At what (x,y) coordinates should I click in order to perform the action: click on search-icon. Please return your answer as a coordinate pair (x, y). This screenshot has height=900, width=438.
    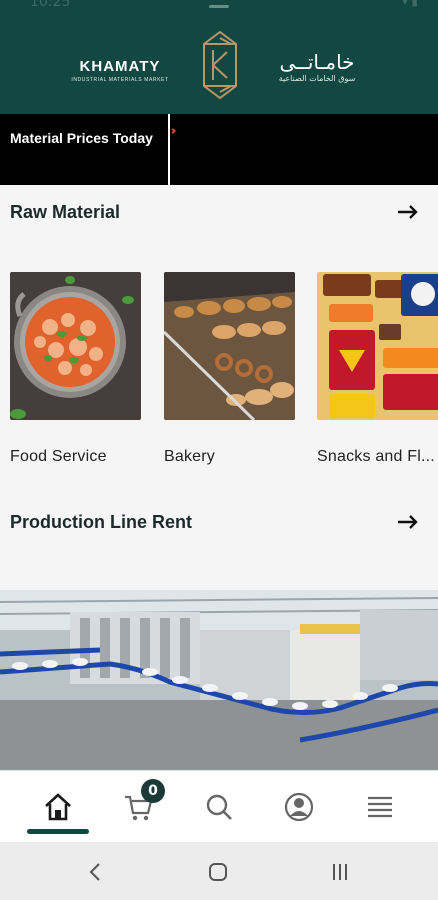
    Looking at the image, I should click on (219, 807).